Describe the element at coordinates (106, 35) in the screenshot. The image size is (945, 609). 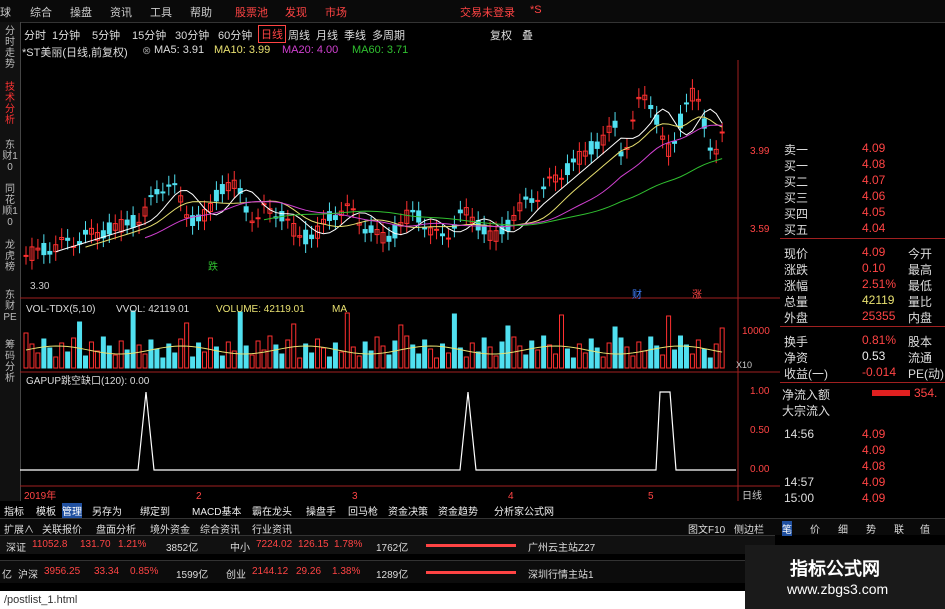
I see `period-5min: 5分钟` at that location.